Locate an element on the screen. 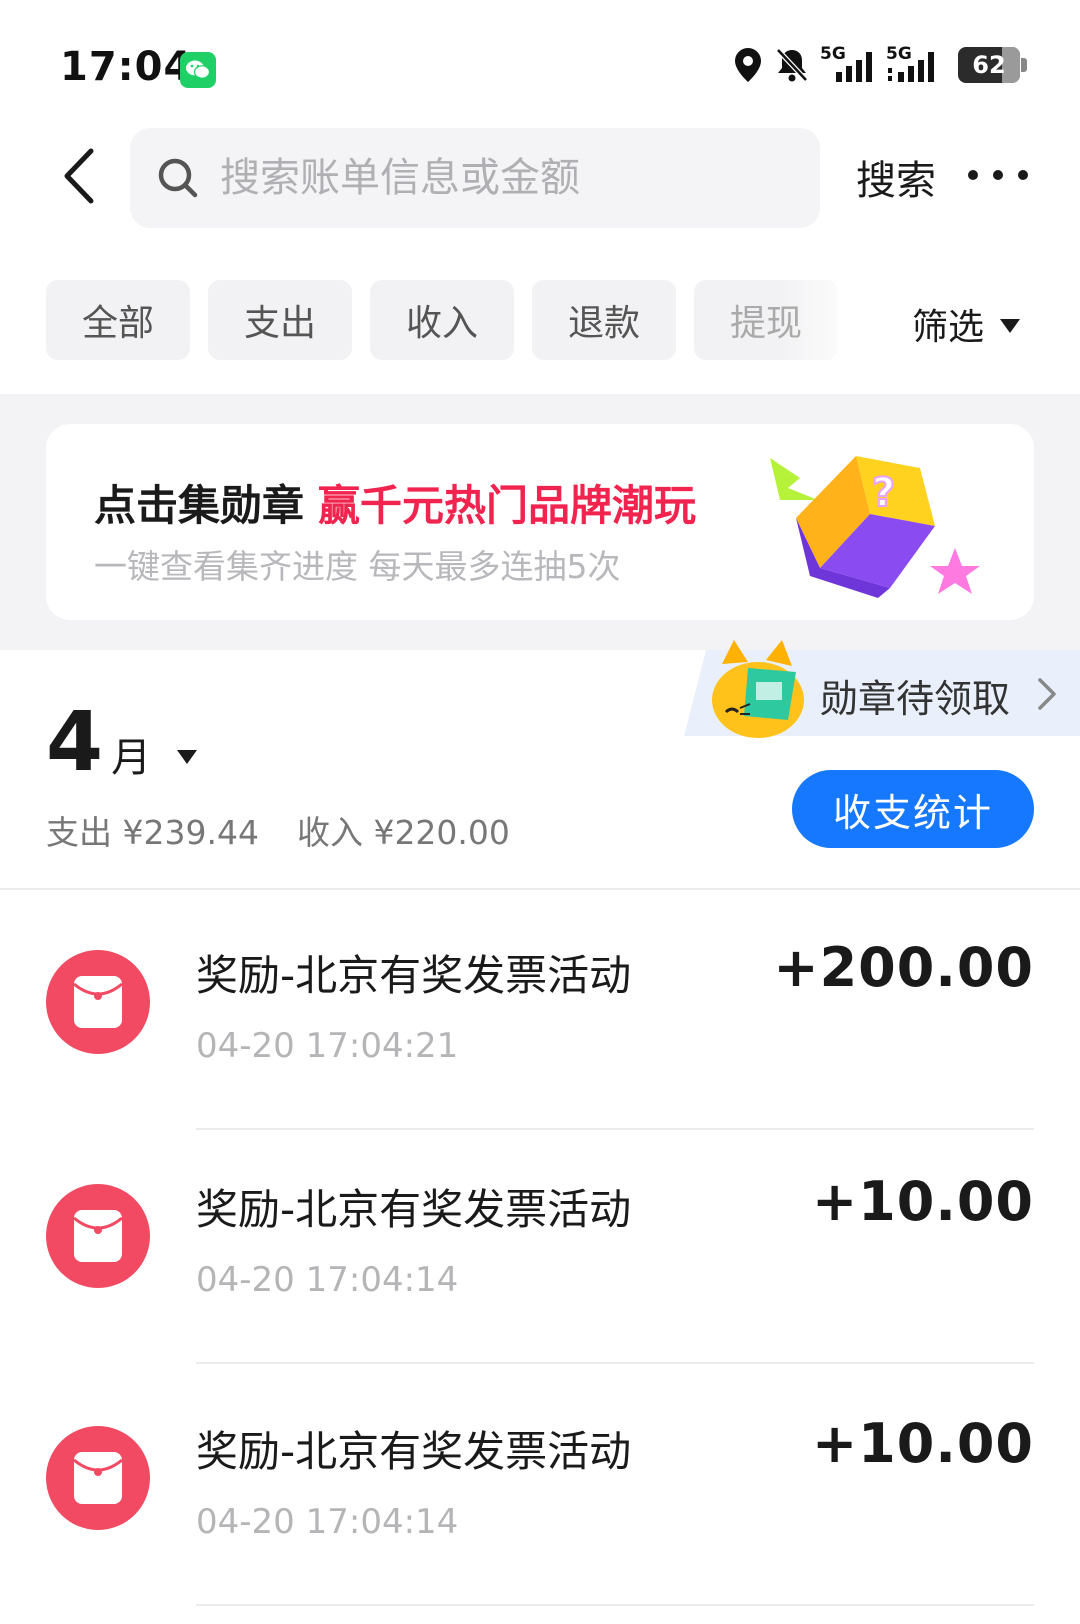 This screenshot has width=1080, height=1624. search-icon is located at coordinates (178, 178).